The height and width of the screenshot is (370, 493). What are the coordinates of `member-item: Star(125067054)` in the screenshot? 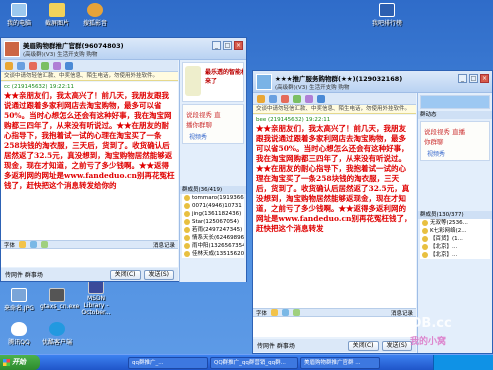 It's located at (213, 222).